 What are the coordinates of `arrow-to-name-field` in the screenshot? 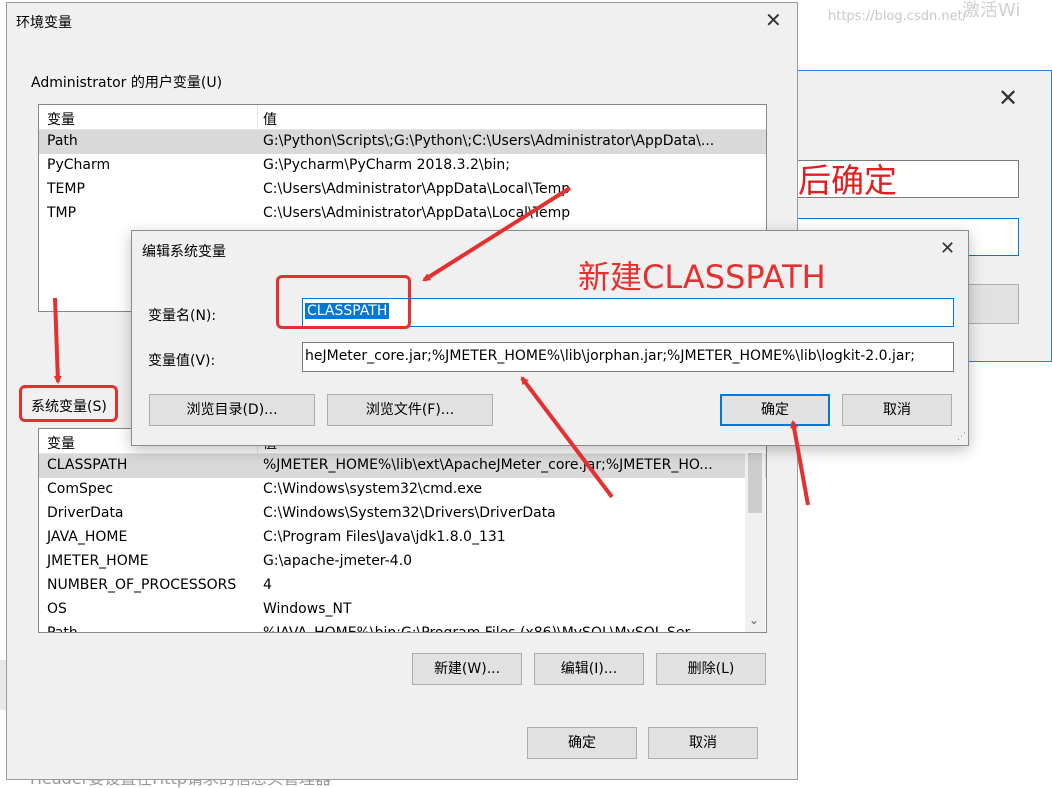 It's located at (497, 234).